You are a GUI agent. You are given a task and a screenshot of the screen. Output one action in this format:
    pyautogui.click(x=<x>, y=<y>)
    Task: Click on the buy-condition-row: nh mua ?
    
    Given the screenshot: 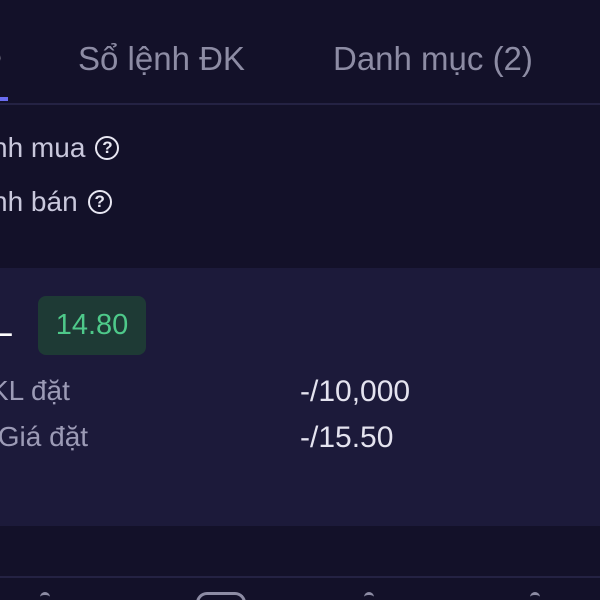 What is the action you would take?
    pyautogui.click(x=60, y=148)
    